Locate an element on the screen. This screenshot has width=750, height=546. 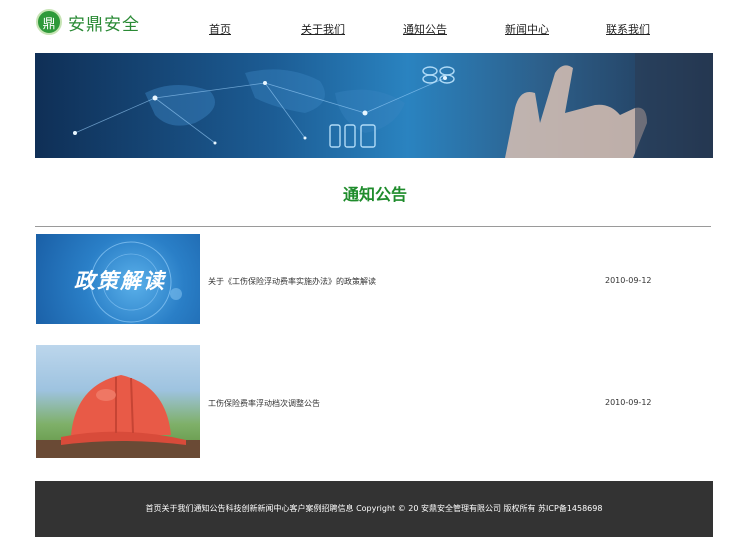
site-logo: 鼎 安鼎安全 is located at coordinates (88, 22).